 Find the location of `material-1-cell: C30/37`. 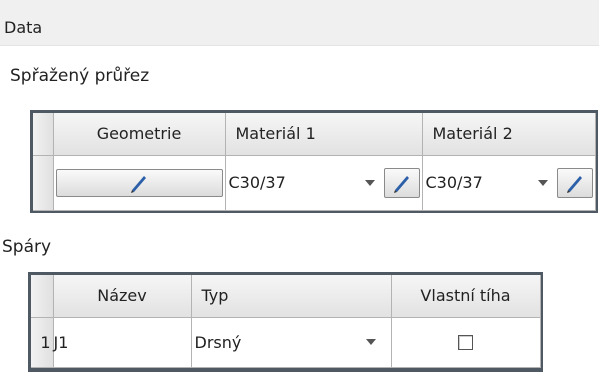

material-1-cell: C30/37 is located at coordinates (324, 183).